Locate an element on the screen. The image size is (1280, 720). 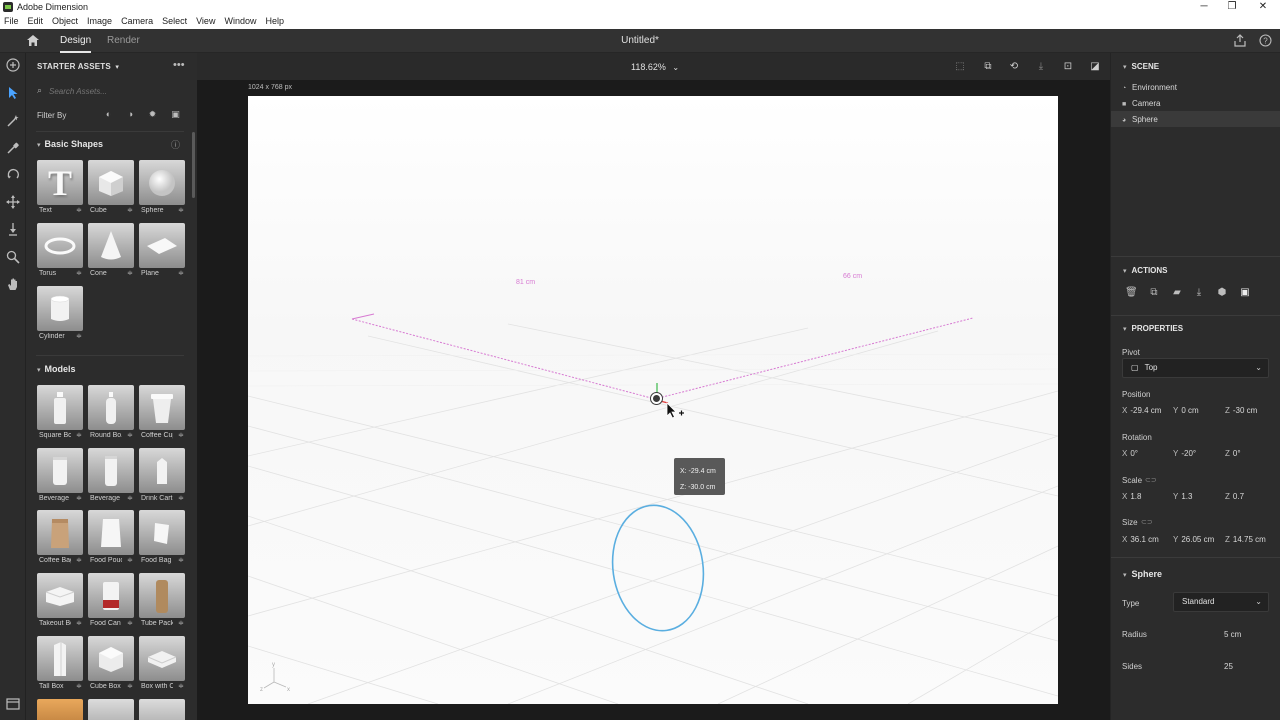
menu-camera: Camera is located at coordinates (137, 22).